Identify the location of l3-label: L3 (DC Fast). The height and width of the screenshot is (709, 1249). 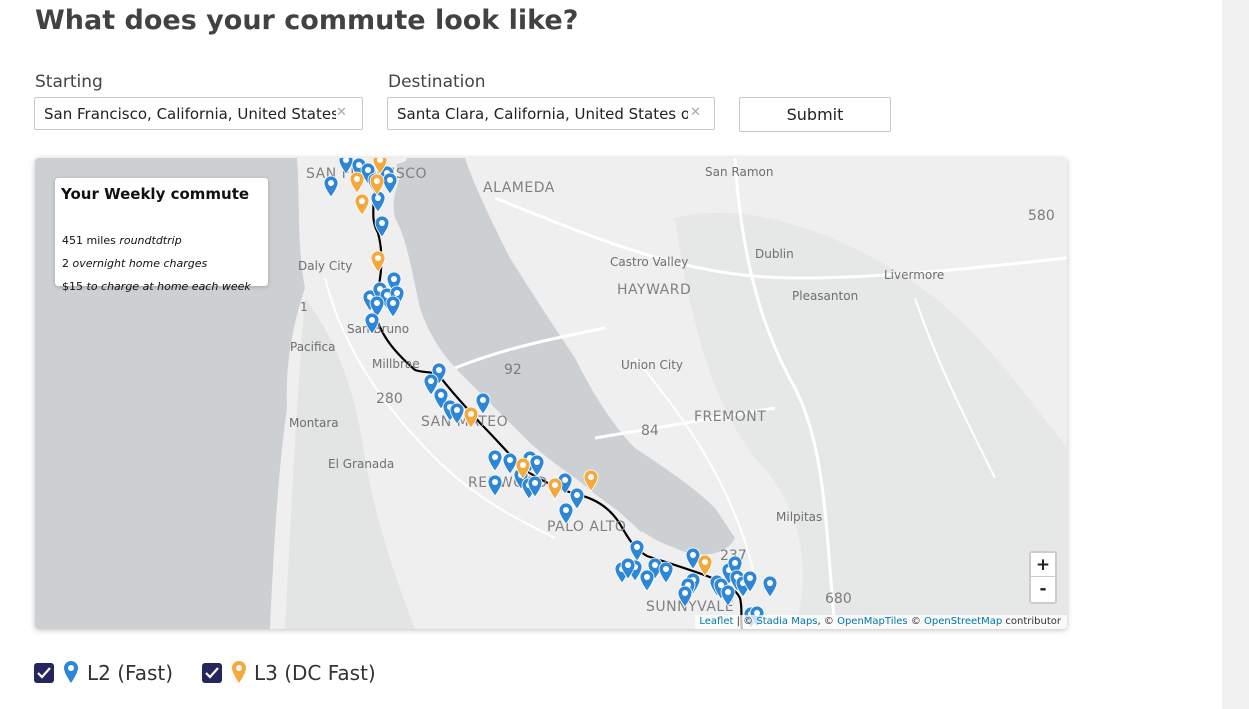
(315, 673).